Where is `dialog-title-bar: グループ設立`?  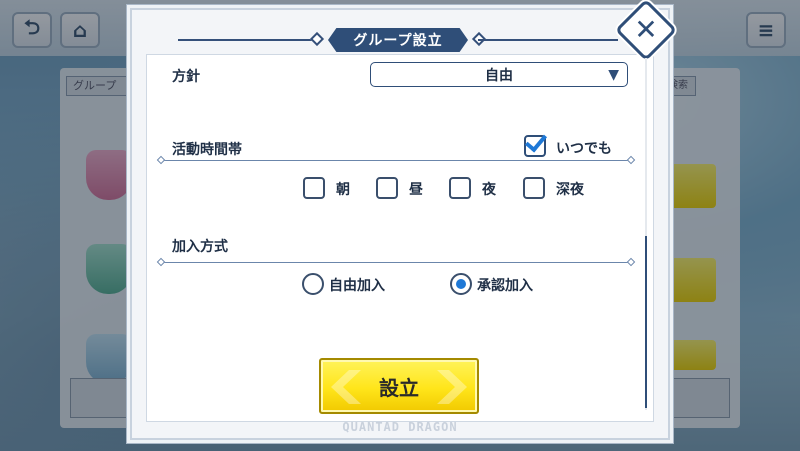
dialog-title-bar: グループ設立 is located at coordinates (398, 40).